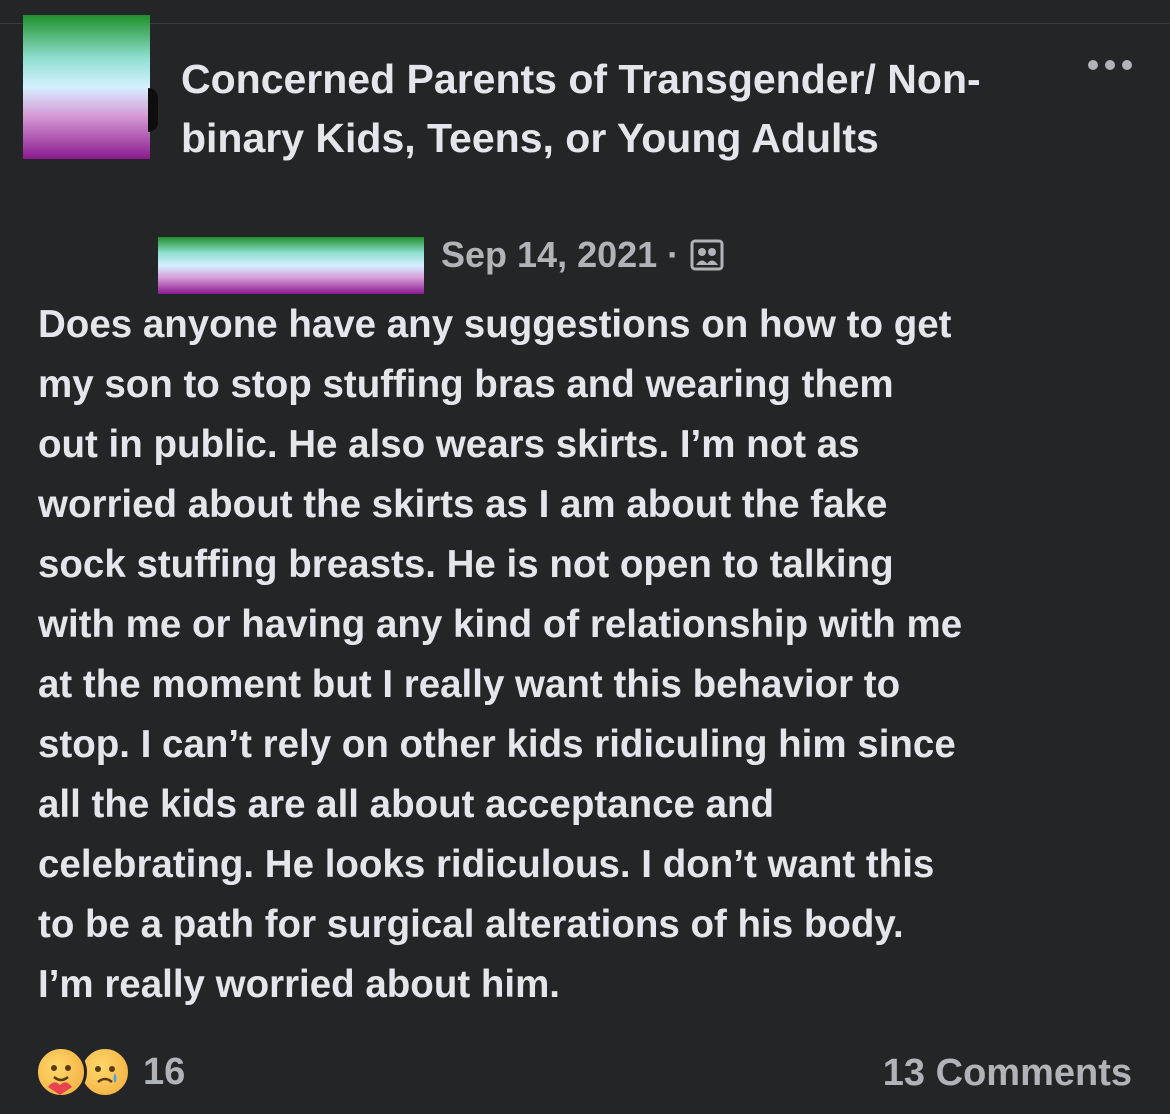  I want to click on reaction-count: 16, so click(164, 1071).